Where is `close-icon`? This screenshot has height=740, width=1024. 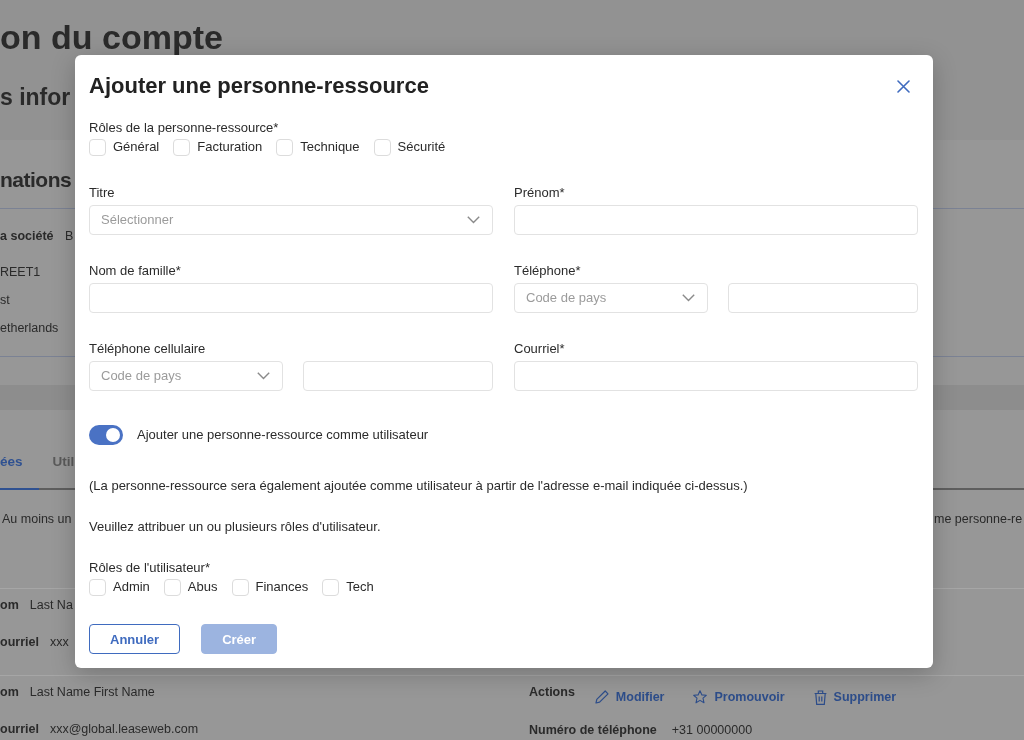 close-icon is located at coordinates (903, 86).